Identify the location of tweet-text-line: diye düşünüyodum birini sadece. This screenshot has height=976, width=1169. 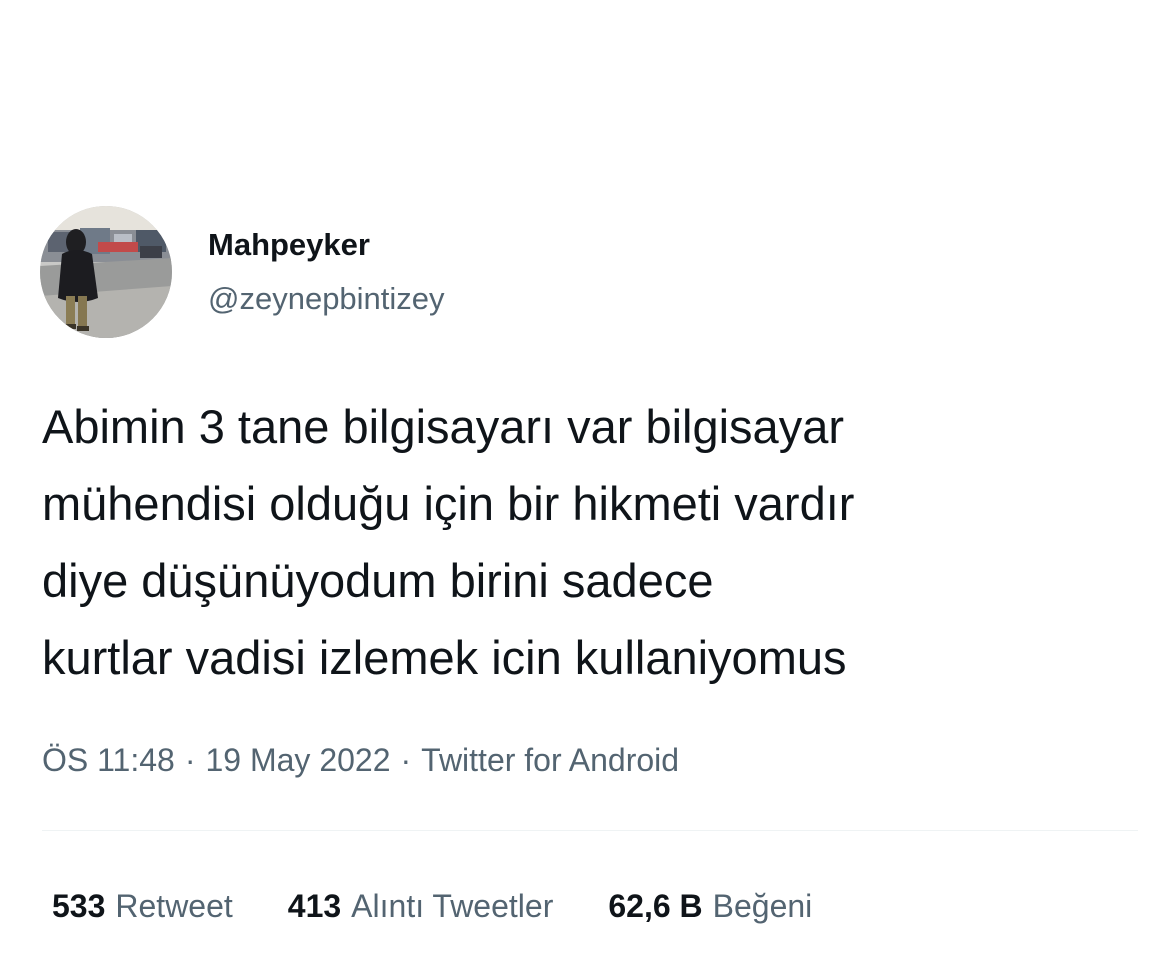
(378, 580).